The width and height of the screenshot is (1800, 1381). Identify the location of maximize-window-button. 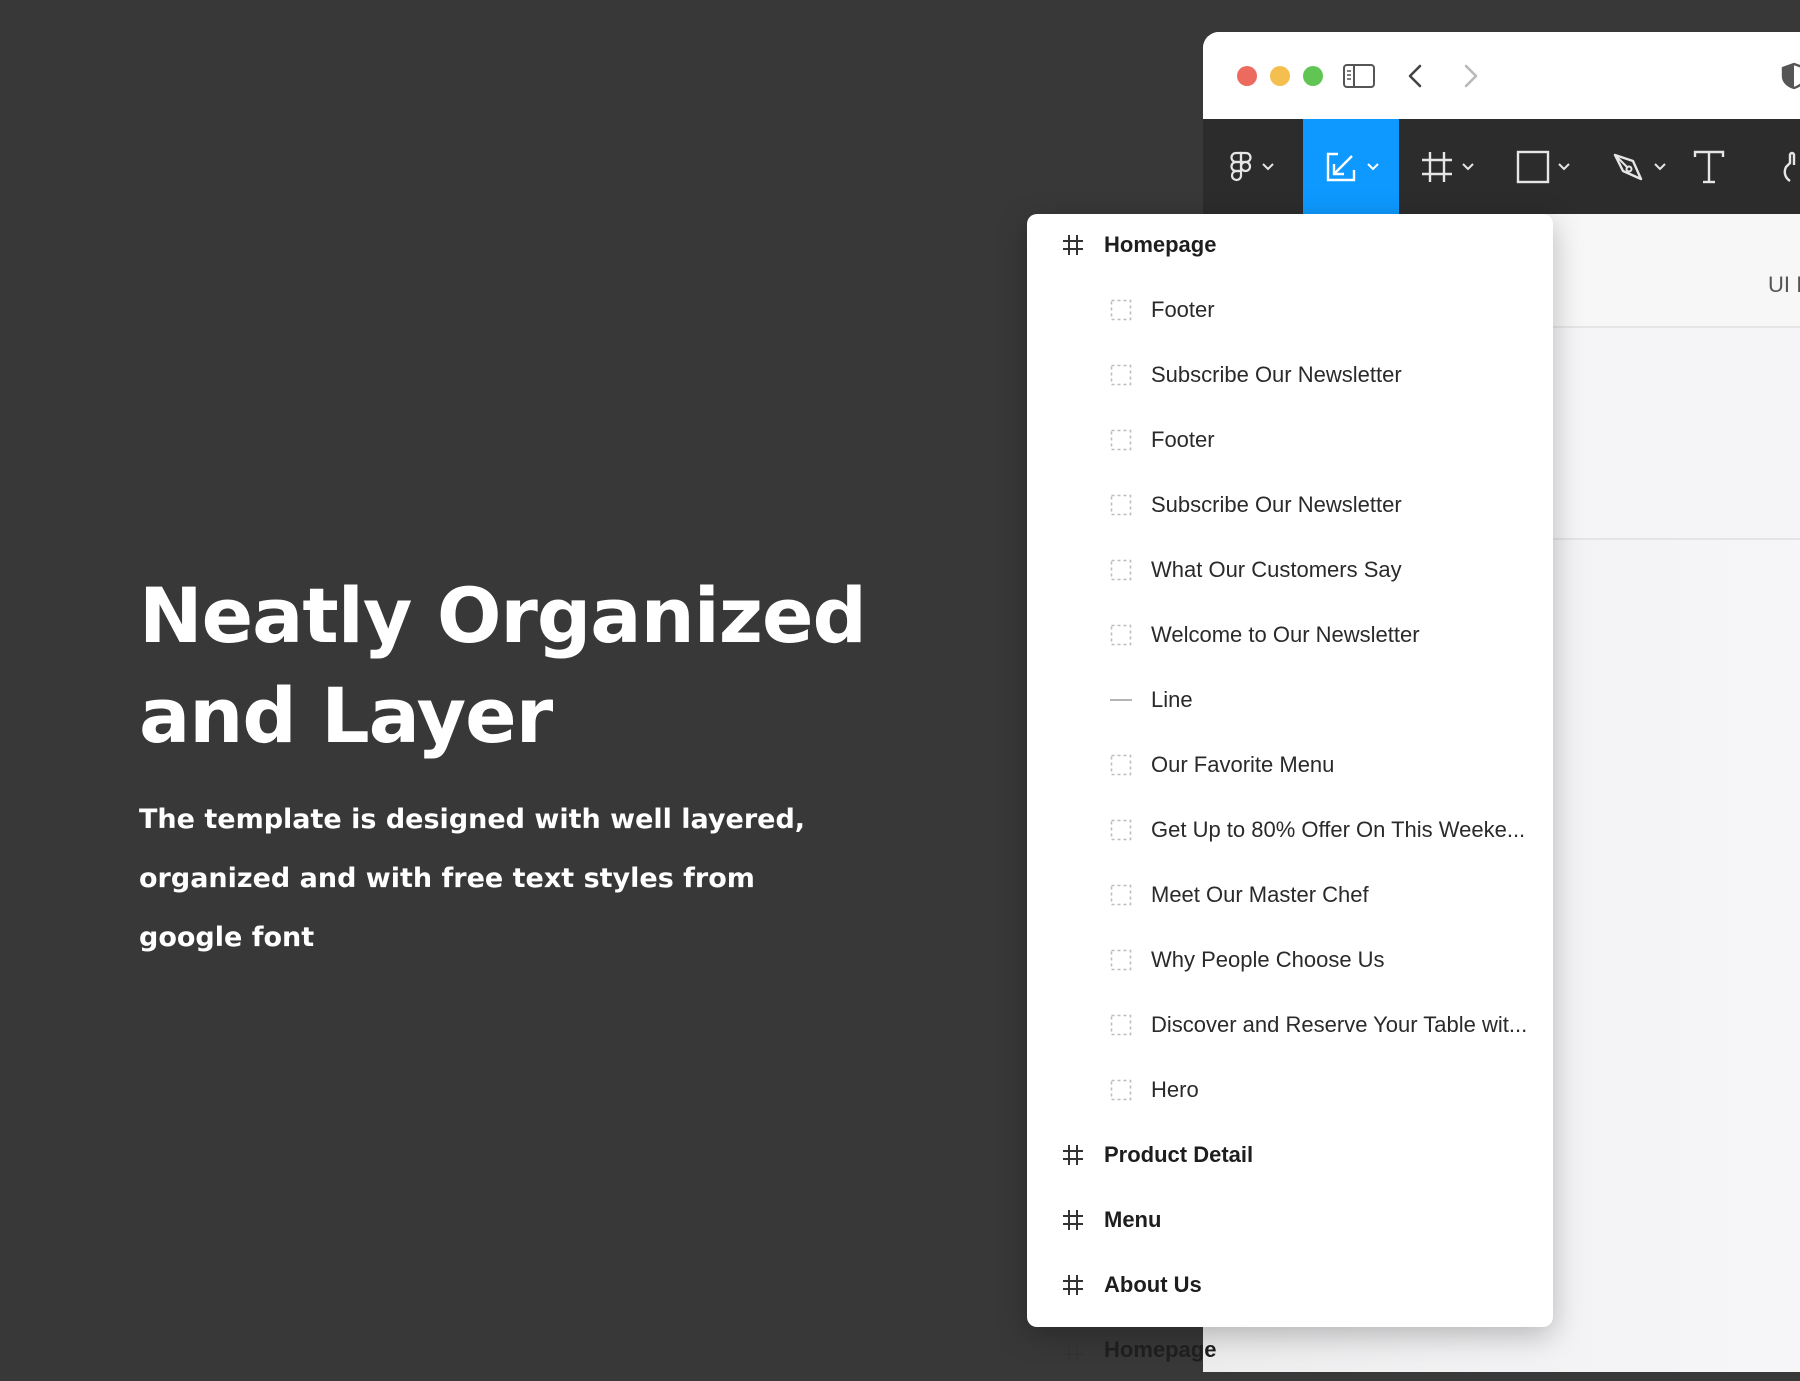
(1313, 76).